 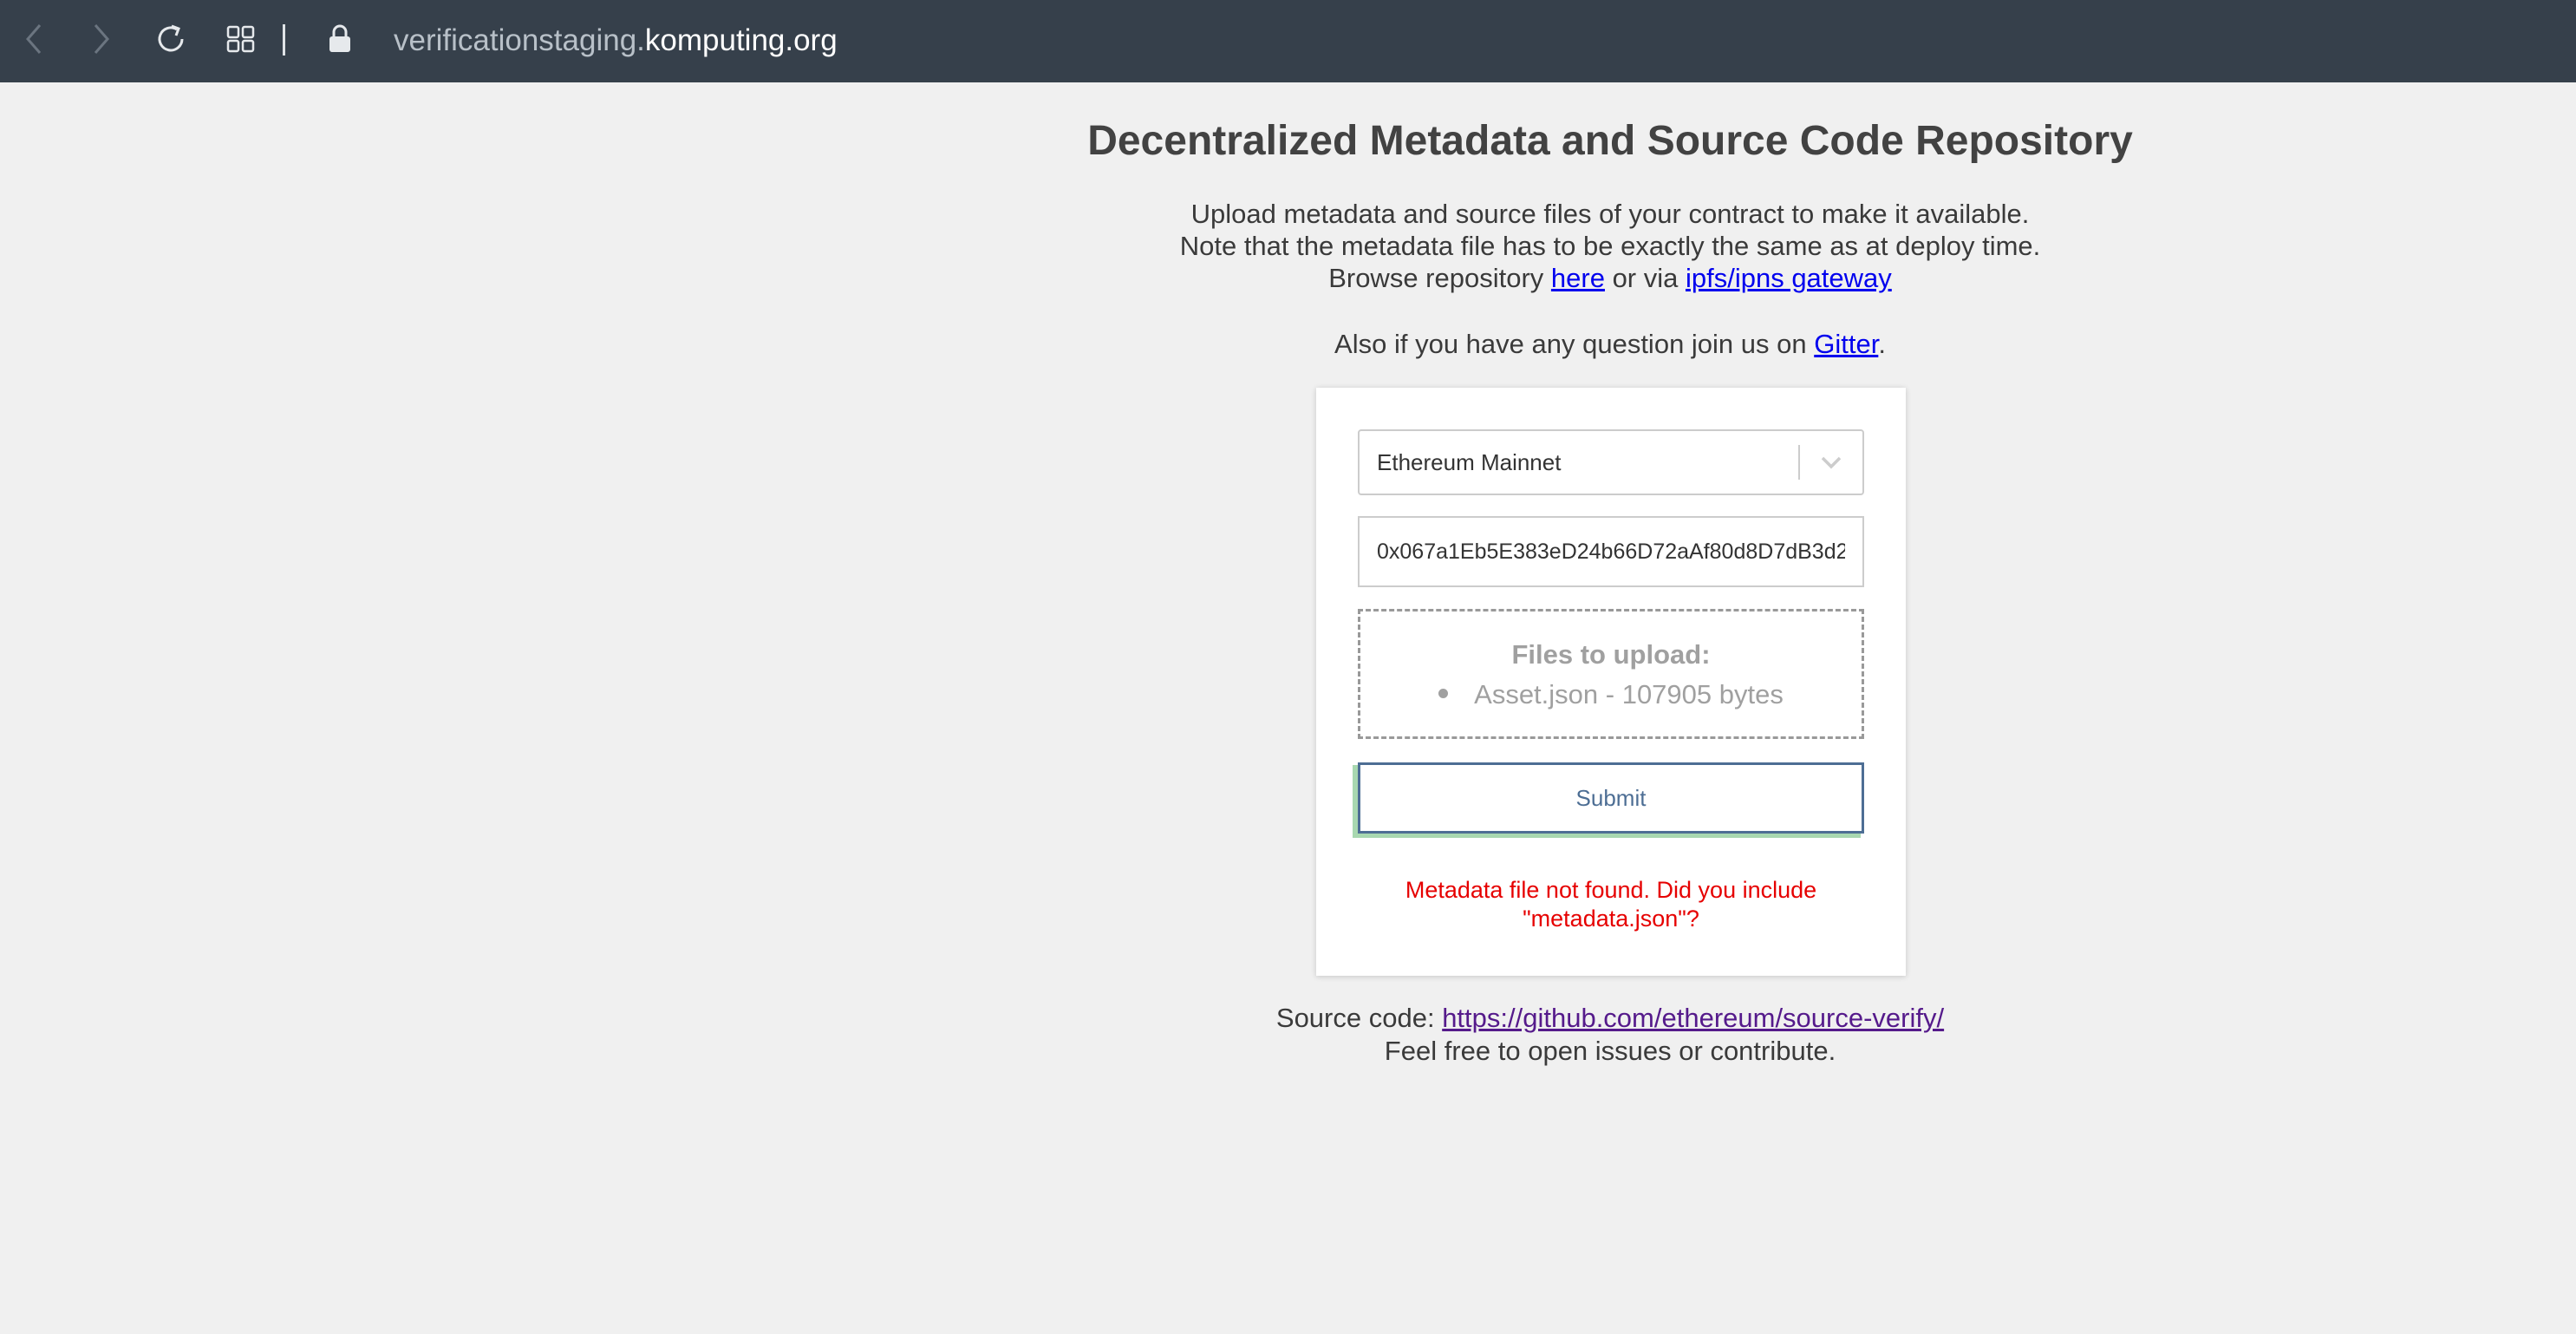 What do you see at coordinates (33, 39) in the screenshot?
I see `back-icon` at bounding box center [33, 39].